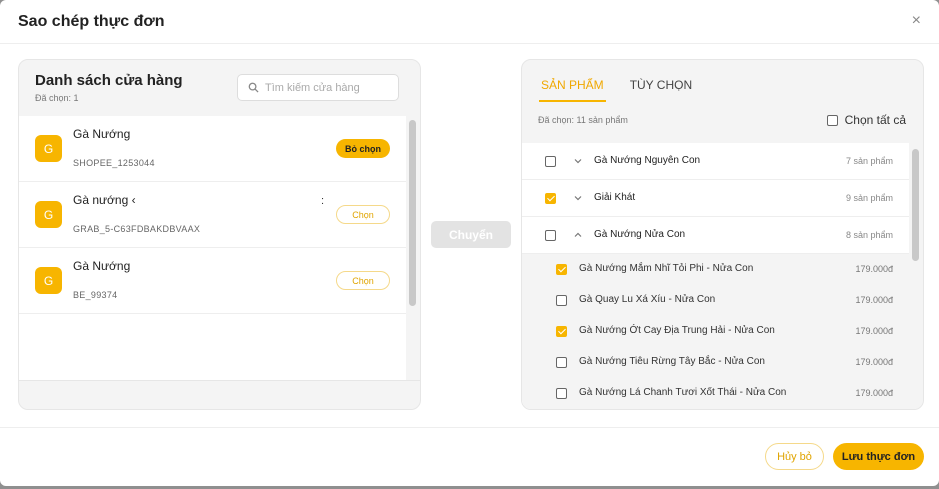  What do you see at coordinates (715, 198) in the screenshot?
I see `product-group-row: Giải Khát 9 sản phẩm` at bounding box center [715, 198].